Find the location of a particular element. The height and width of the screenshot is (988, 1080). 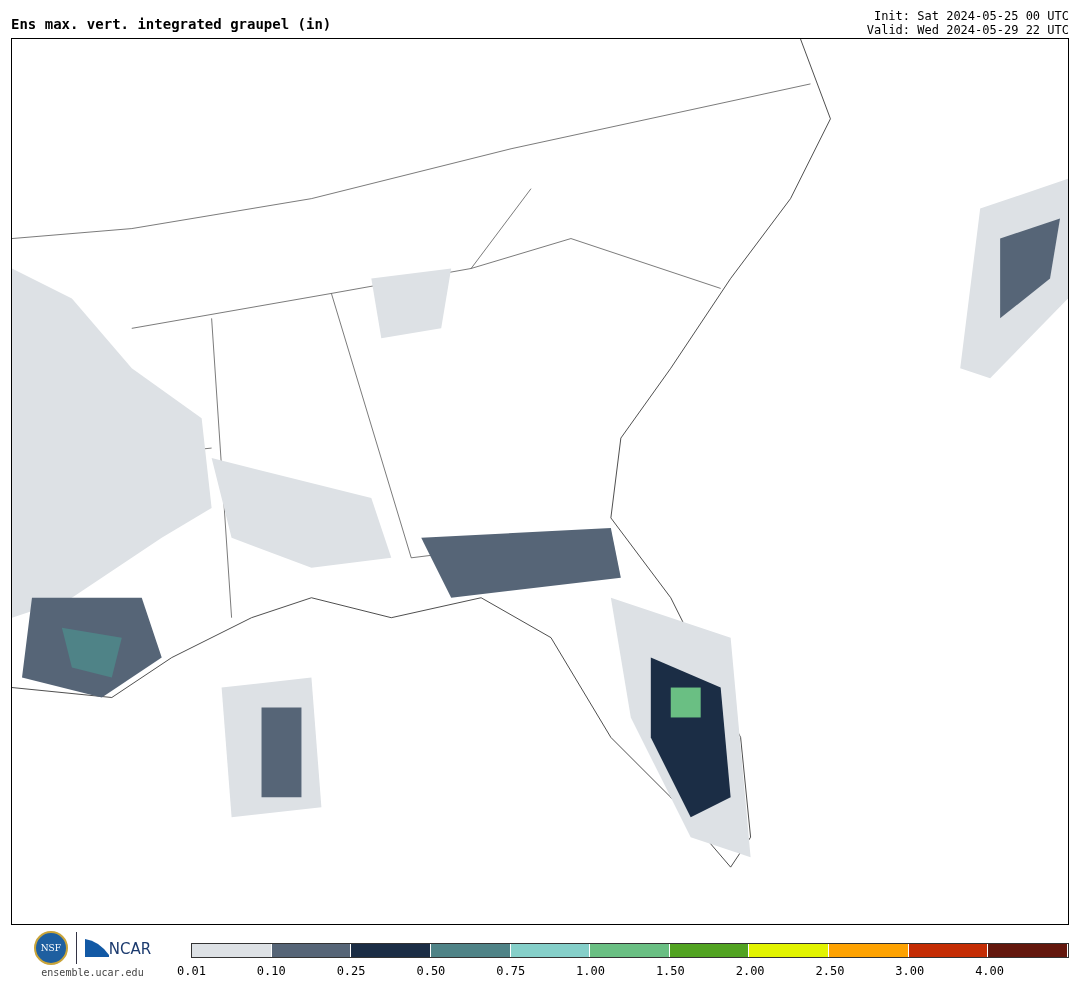

tick-label: 0.50 is located at coordinates (431, 971).